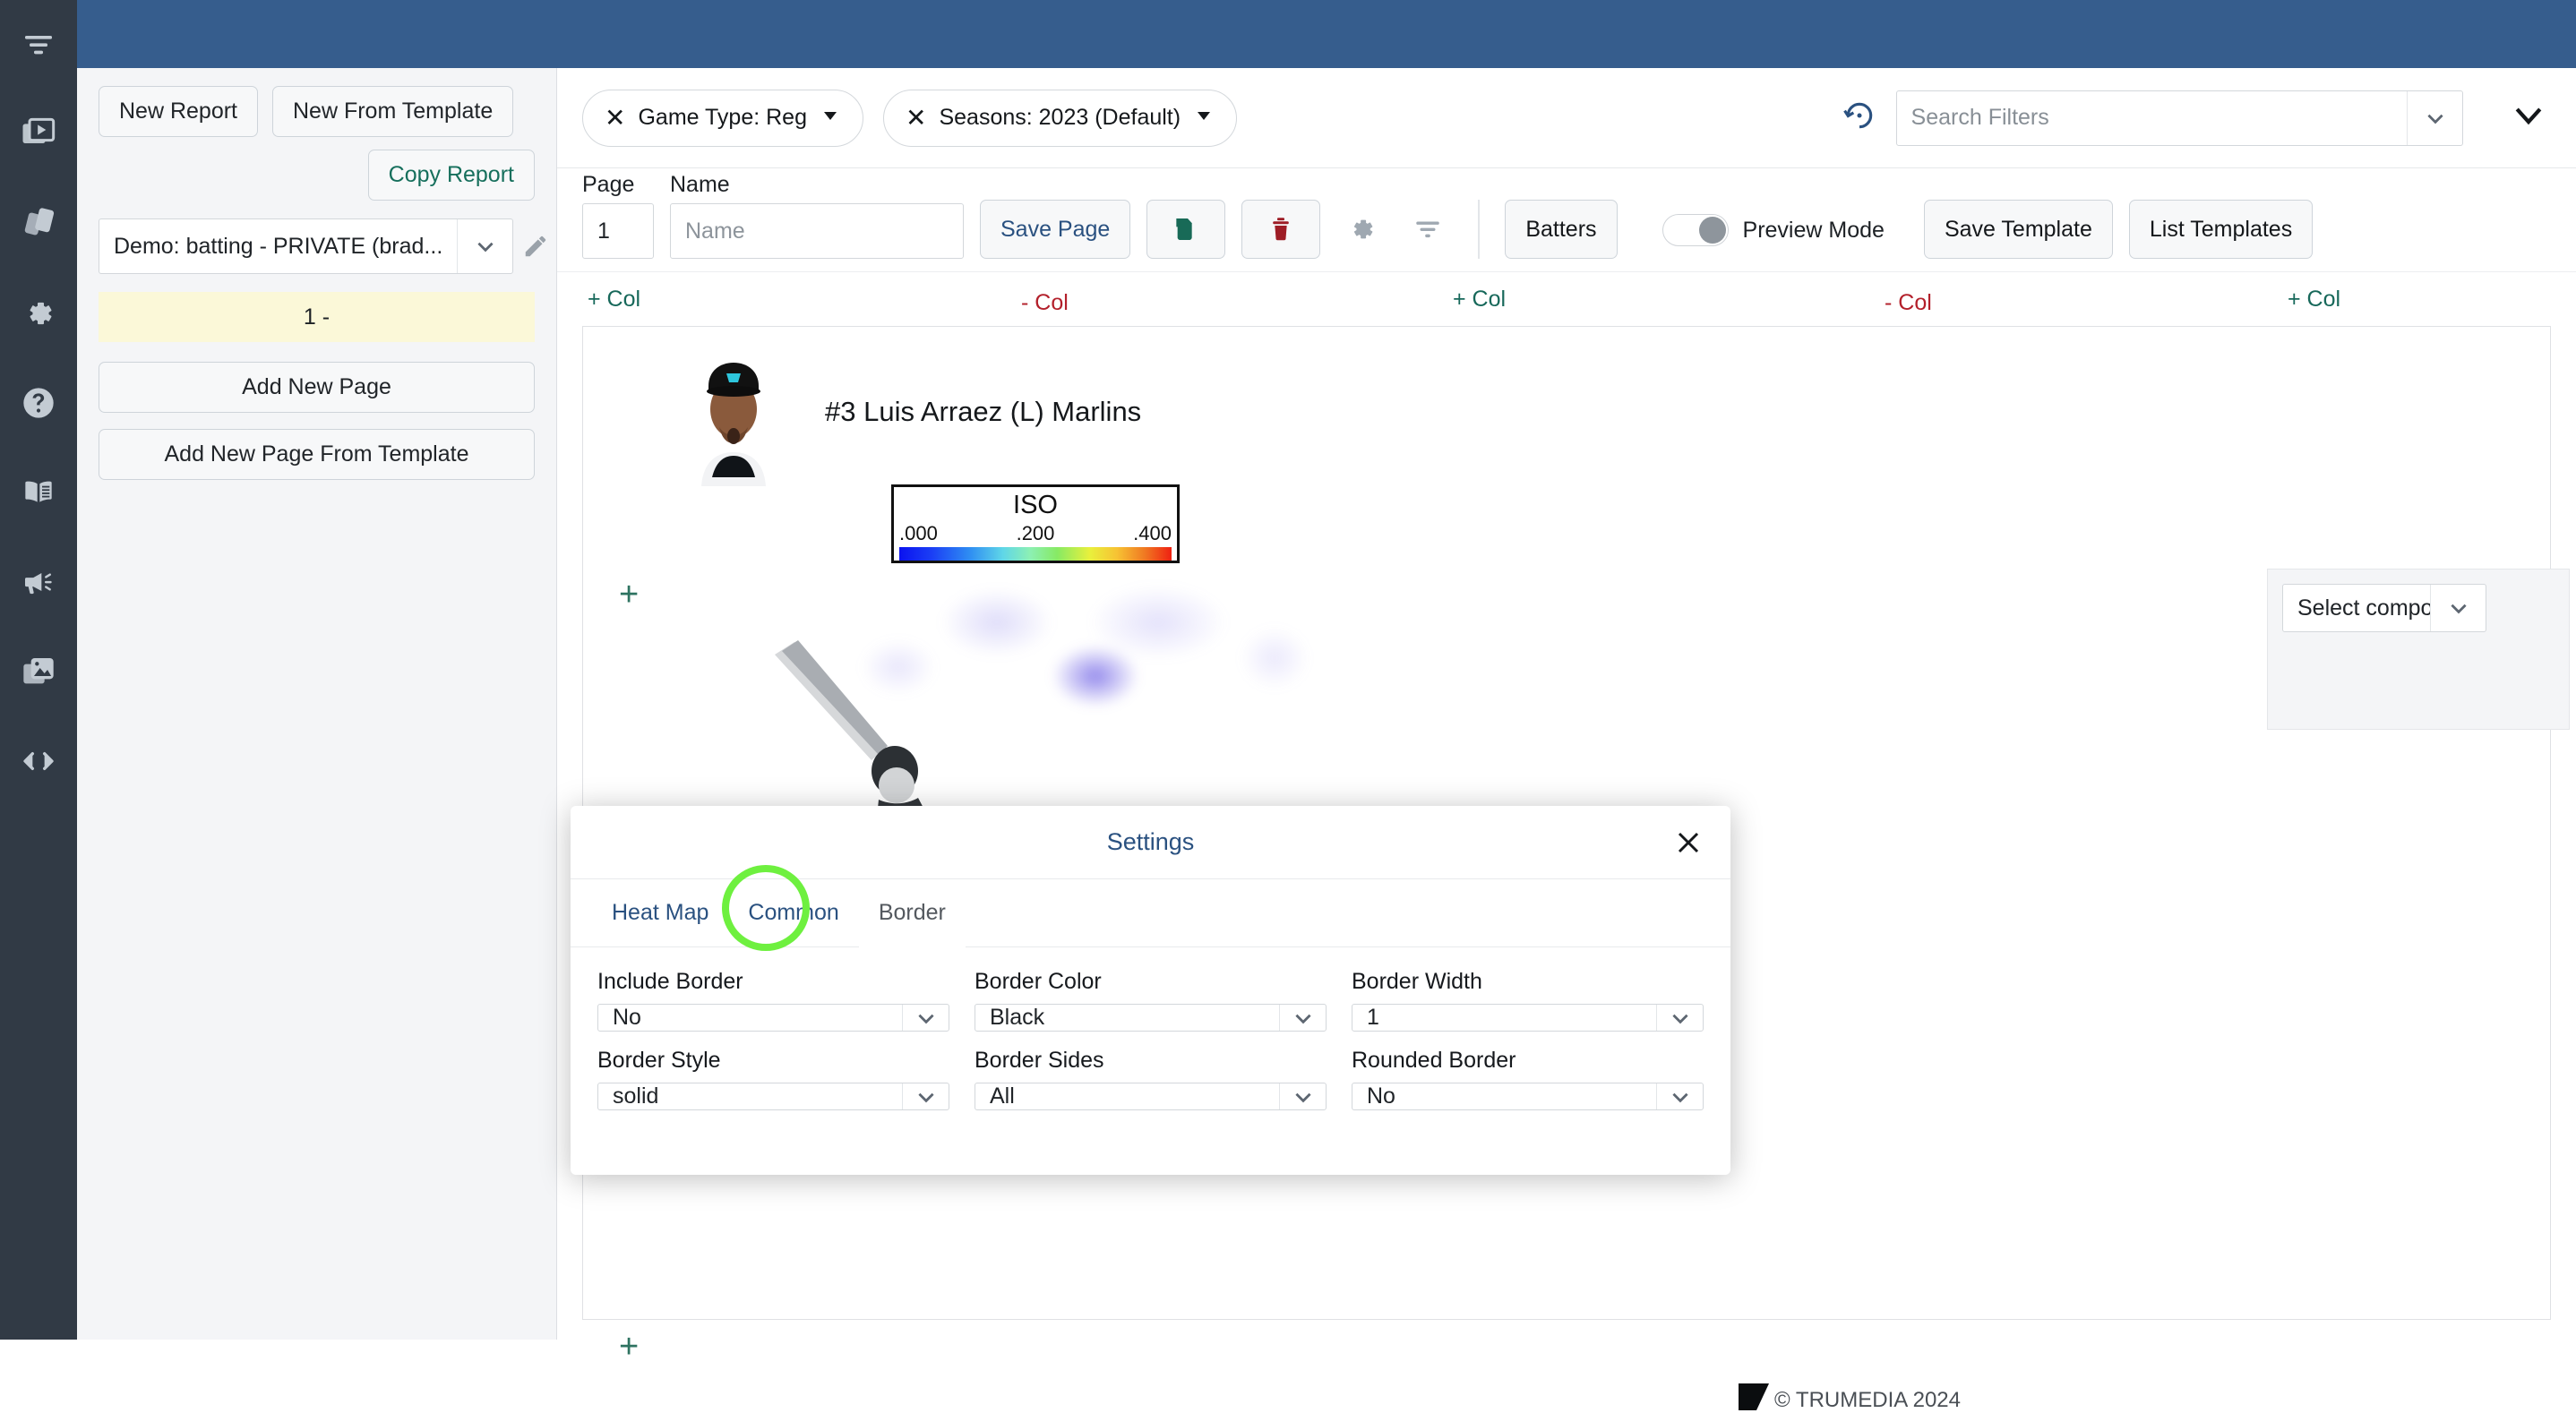  What do you see at coordinates (1528, 1018) in the screenshot?
I see `border-width-select: 1` at bounding box center [1528, 1018].